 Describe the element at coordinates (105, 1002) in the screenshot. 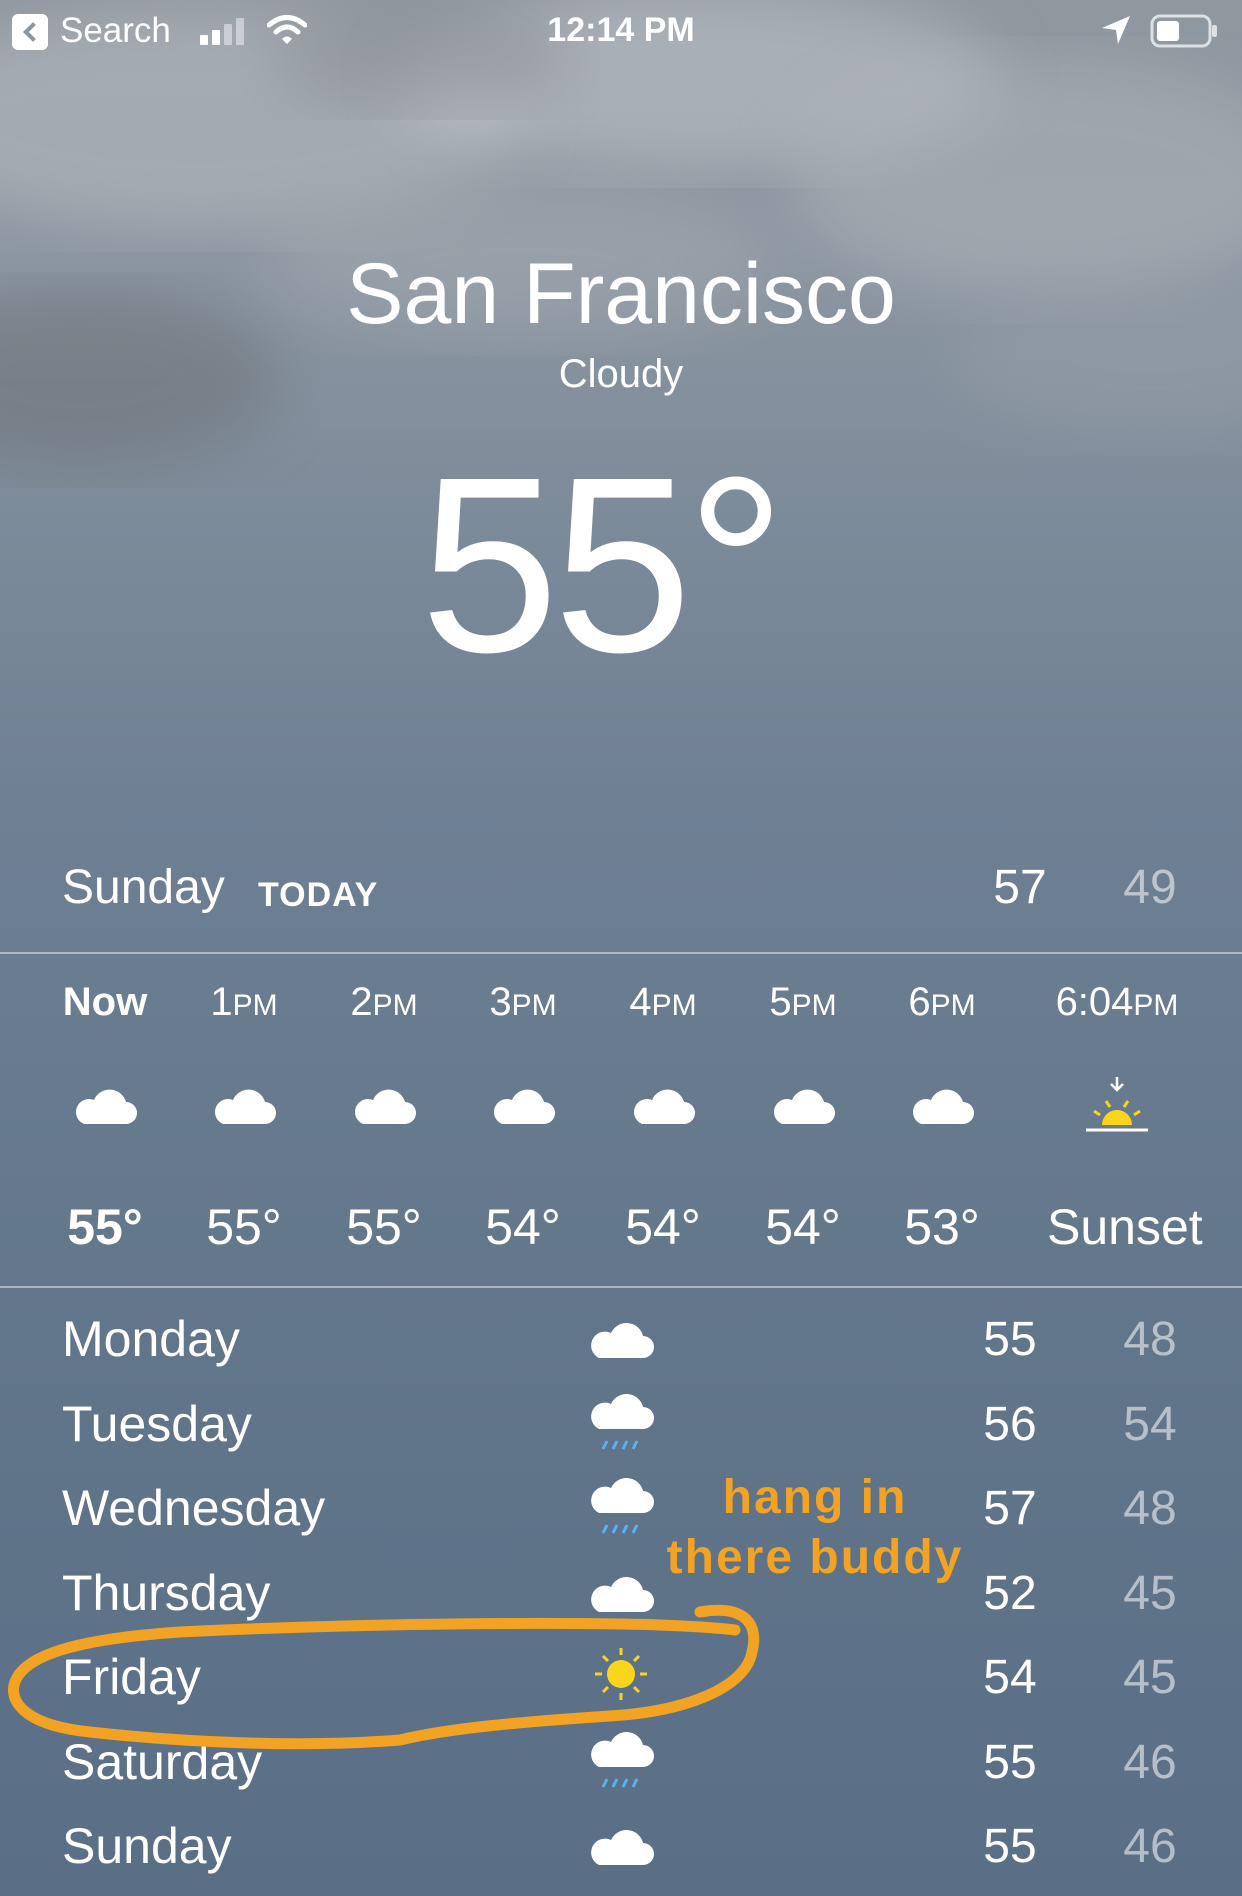

I see `hour-time: Now` at that location.